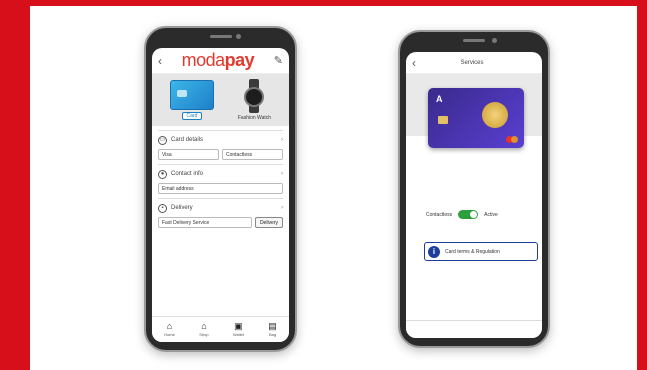 The width and height of the screenshot is (647, 370). What do you see at coordinates (268, 222) in the screenshot?
I see `delivery-button: Delivery` at bounding box center [268, 222].